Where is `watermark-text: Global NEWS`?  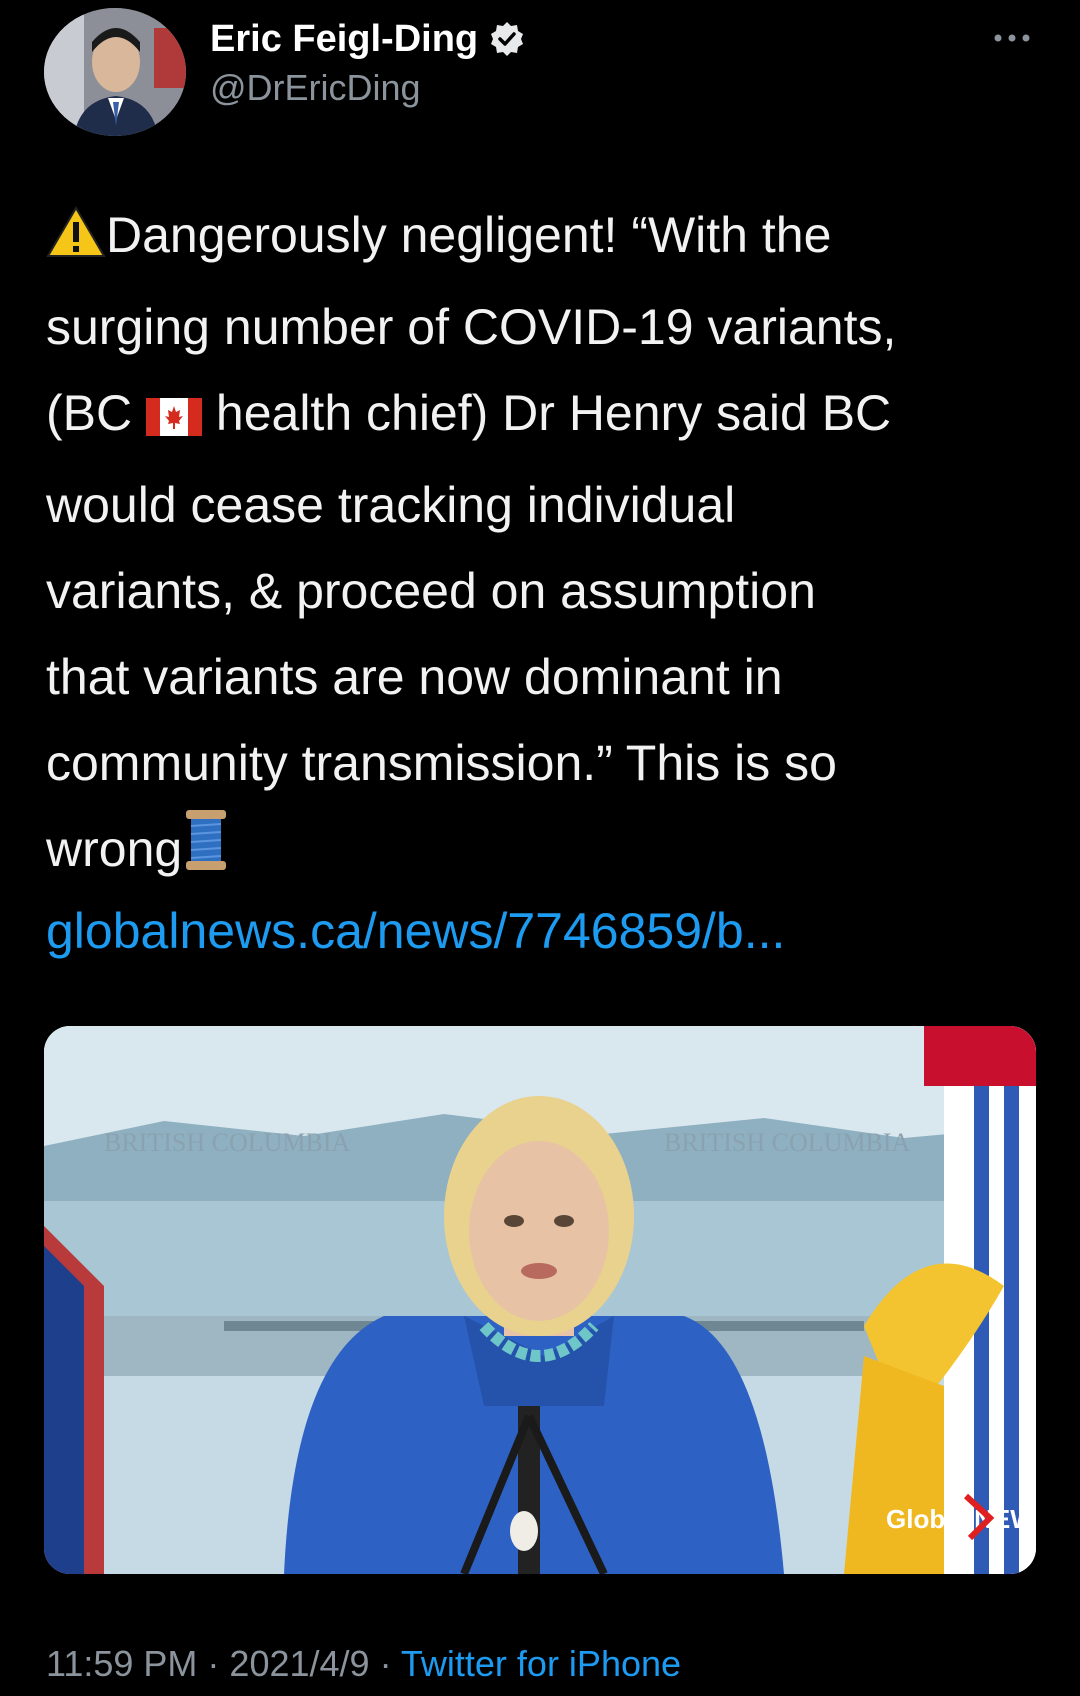
watermark-text: Global NEWS is located at coordinates (961, 1519).